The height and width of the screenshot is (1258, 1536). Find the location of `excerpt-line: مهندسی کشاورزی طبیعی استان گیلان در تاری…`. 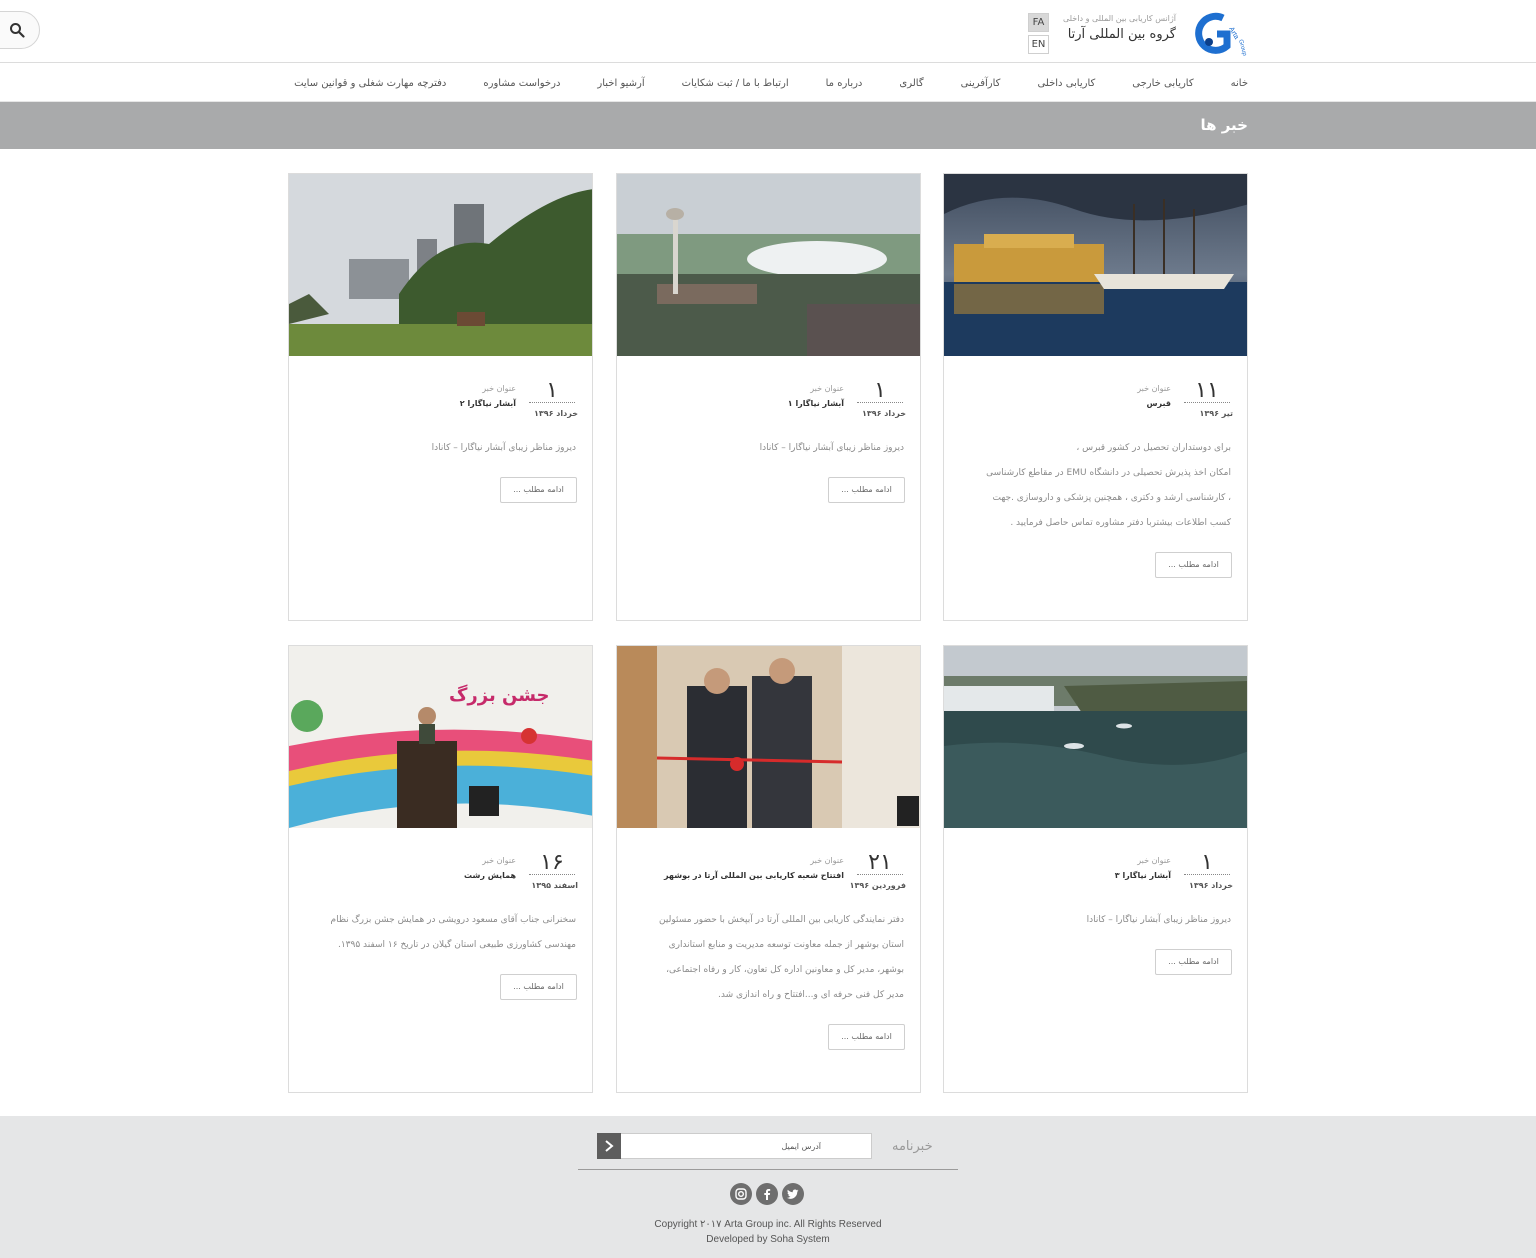

excerpt-line: مهندسی کشاورزی طبیعی استان گیلان در تاری… is located at coordinates (456, 945).